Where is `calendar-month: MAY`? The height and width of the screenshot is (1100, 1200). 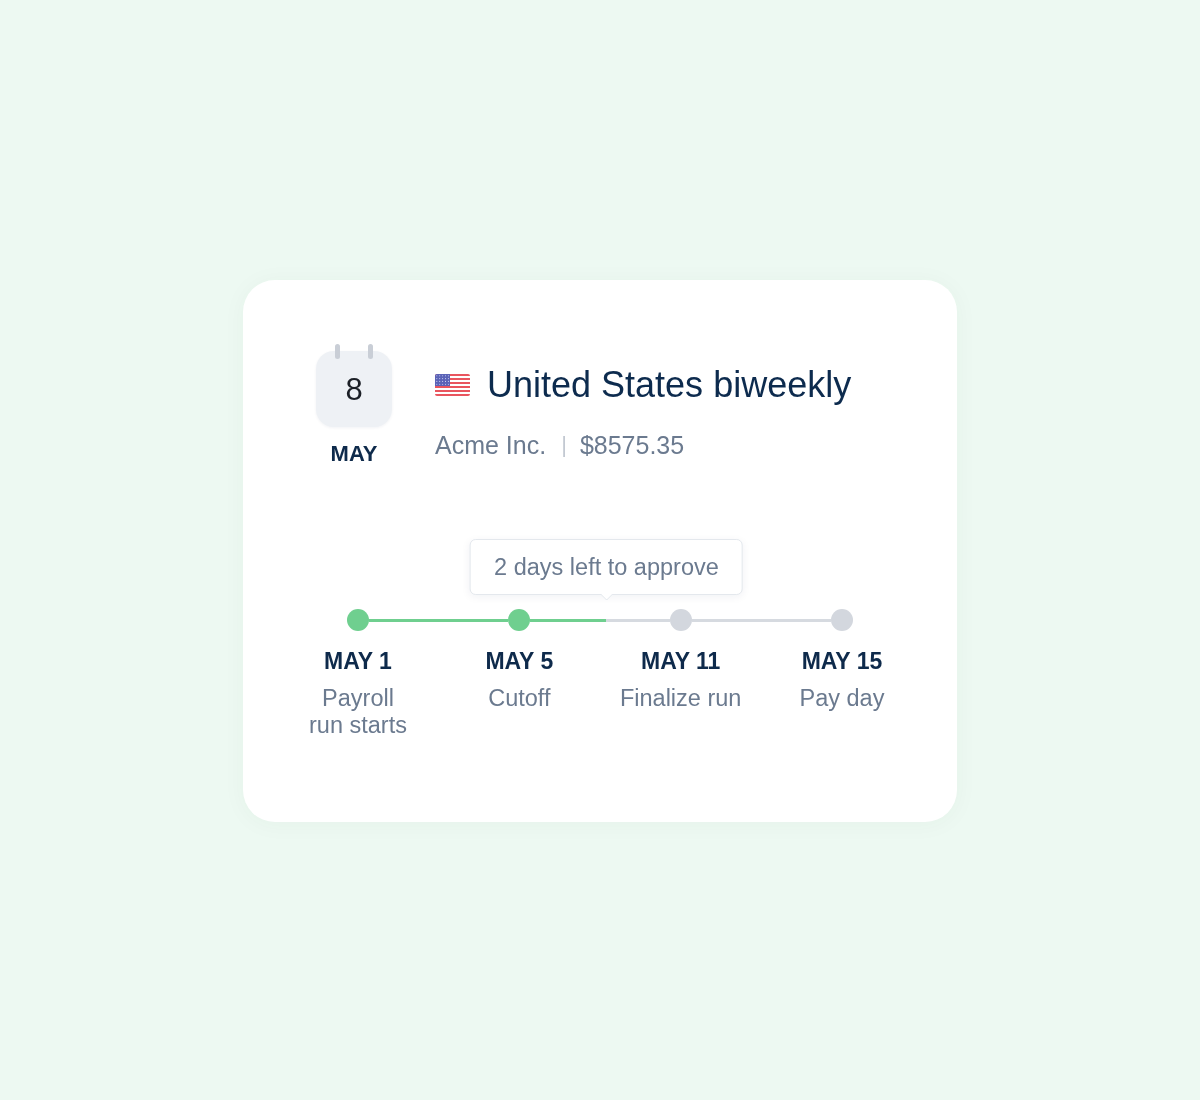 calendar-month: MAY is located at coordinates (354, 454).